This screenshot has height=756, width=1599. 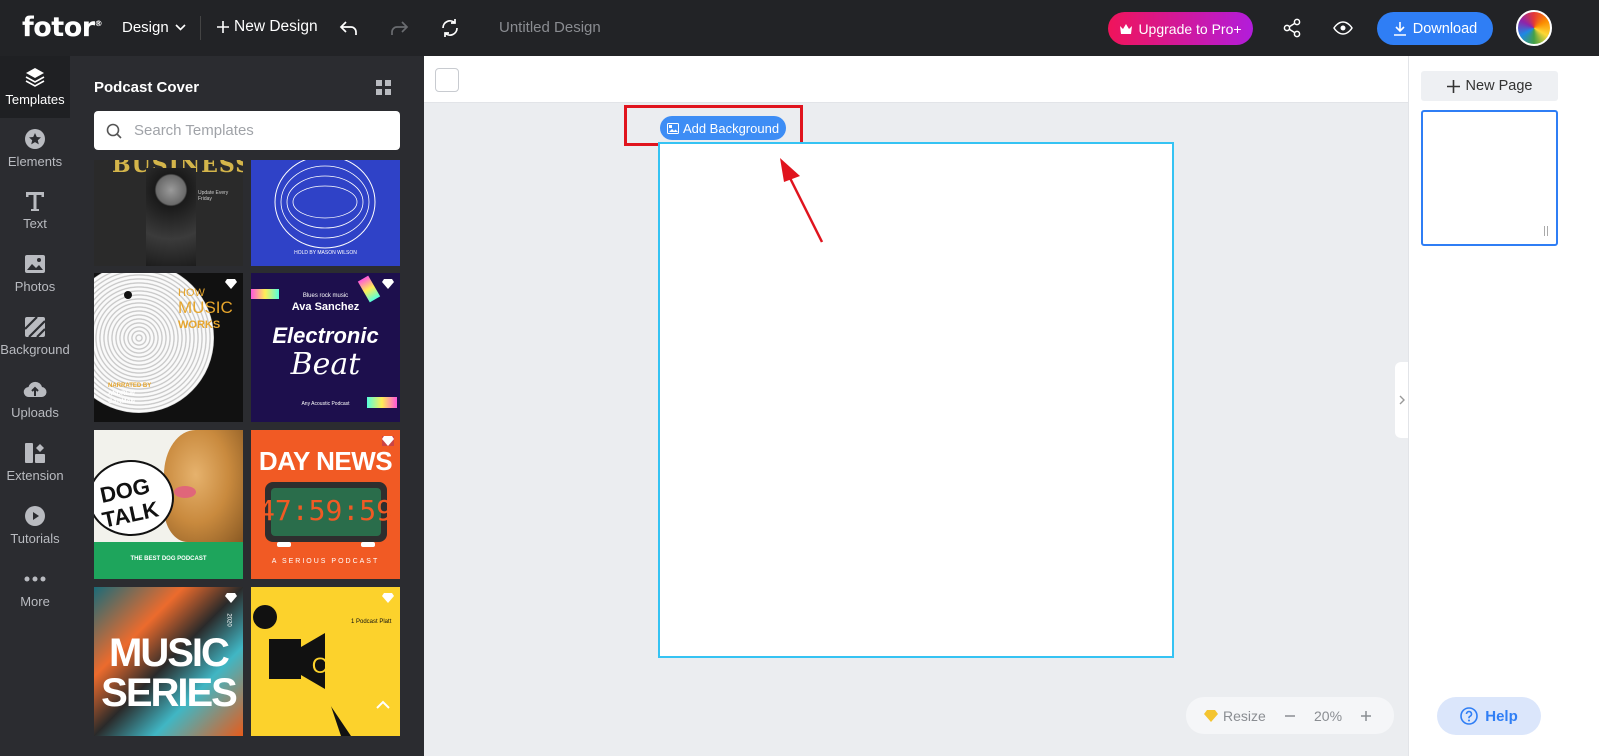 I want to click on rail-label: Photos, so click(x=35, y=286).